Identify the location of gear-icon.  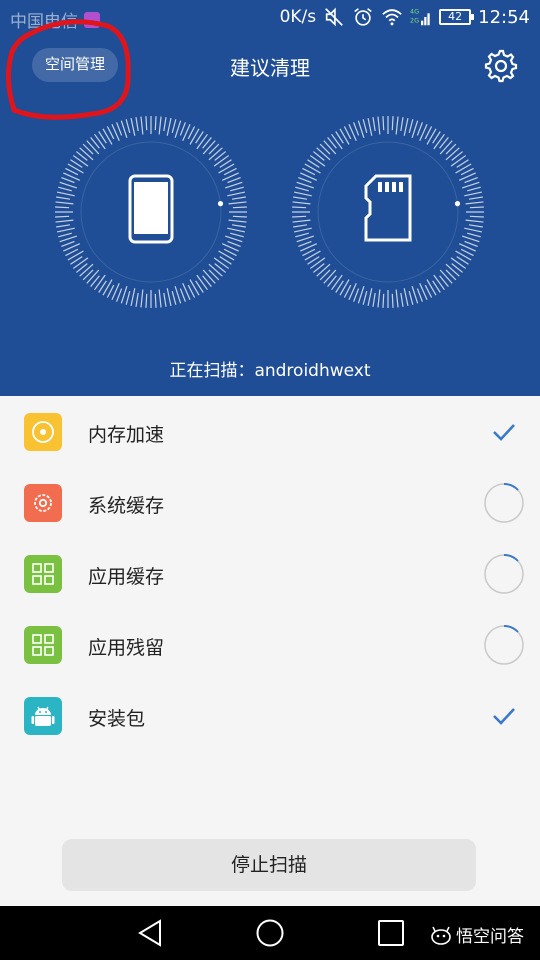
(43, 503).